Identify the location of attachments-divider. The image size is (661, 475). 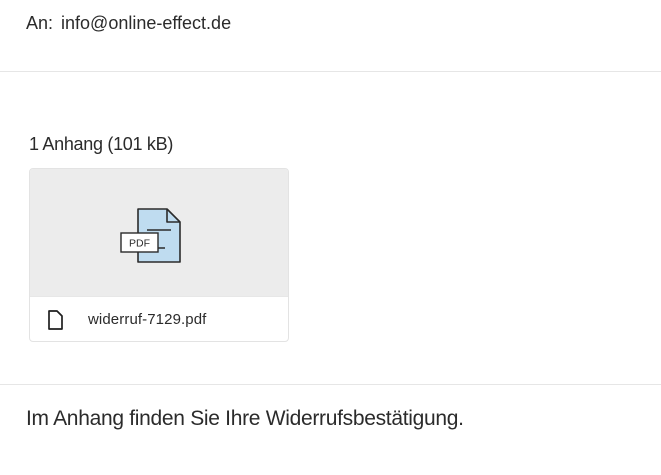
(330, 384).